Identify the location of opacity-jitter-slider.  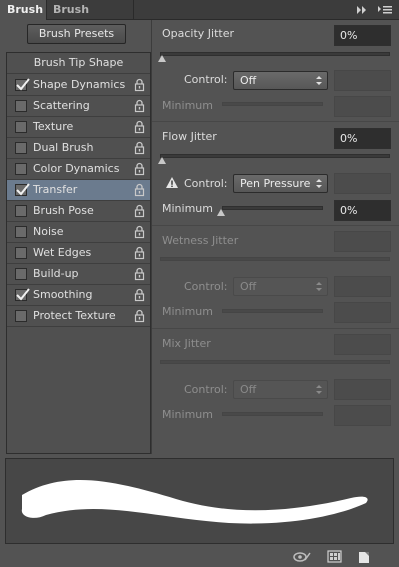
(275, 54).